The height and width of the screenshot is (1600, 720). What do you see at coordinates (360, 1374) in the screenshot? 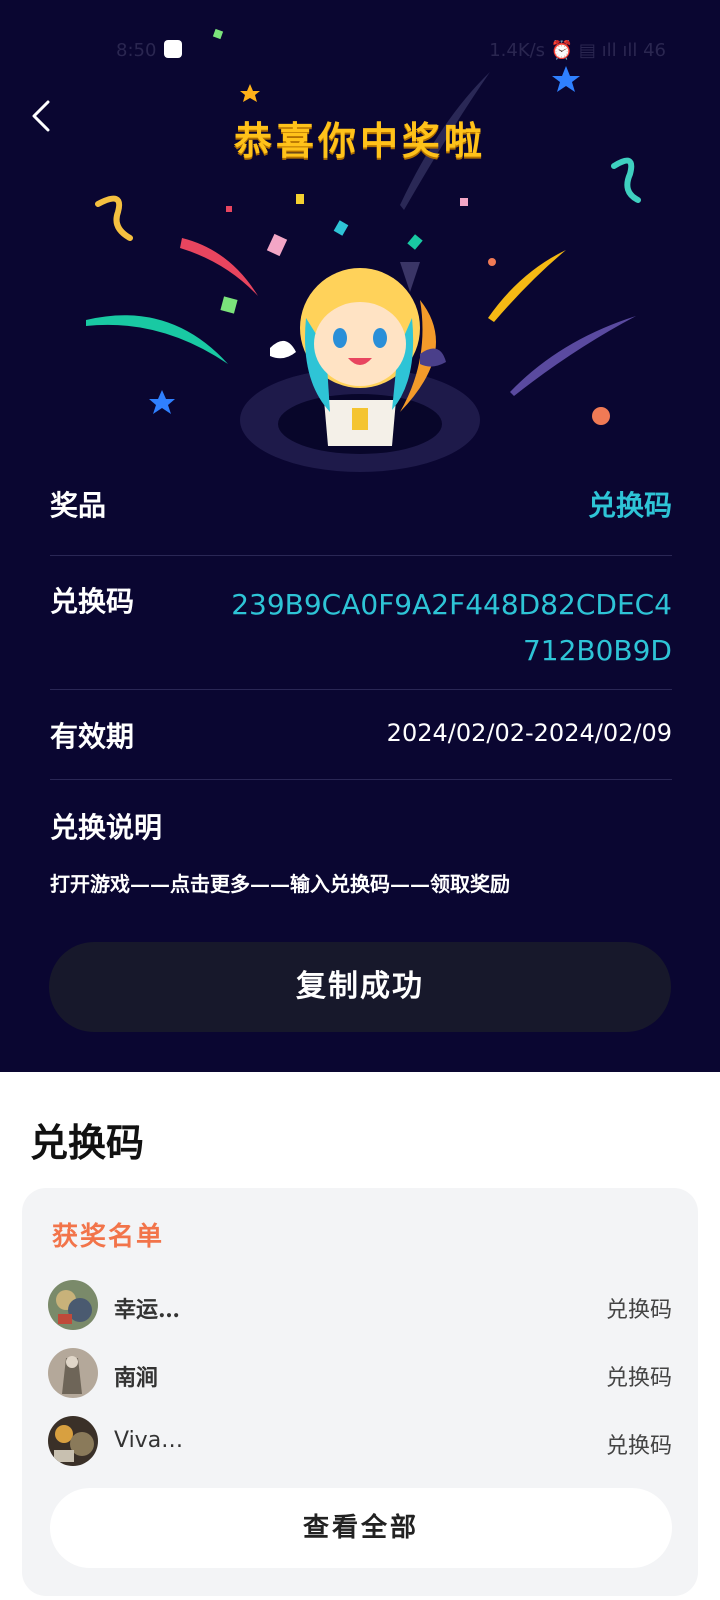
I see `winner-row: 南涧 兑换码` at bounding box center [360, 1374].